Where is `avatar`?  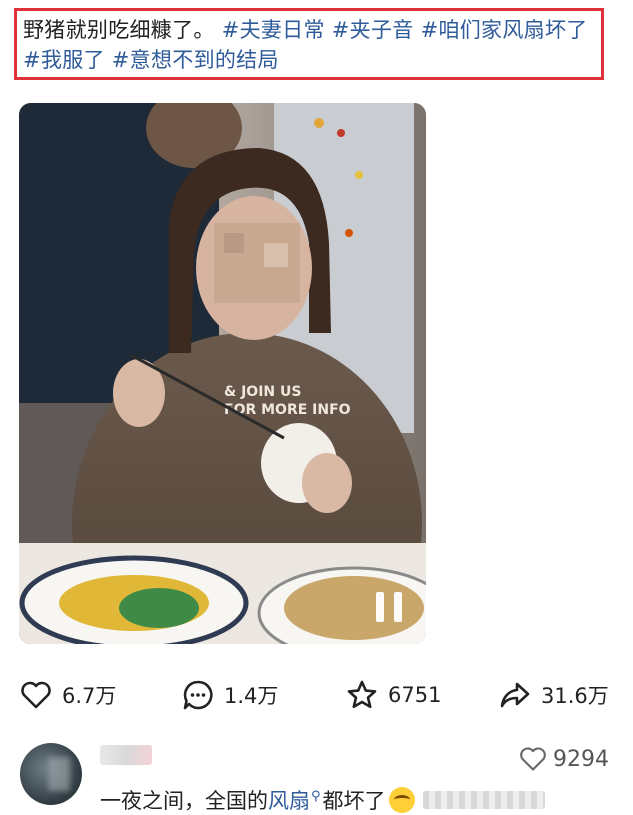
avatar is located at coordinates (51, 774).